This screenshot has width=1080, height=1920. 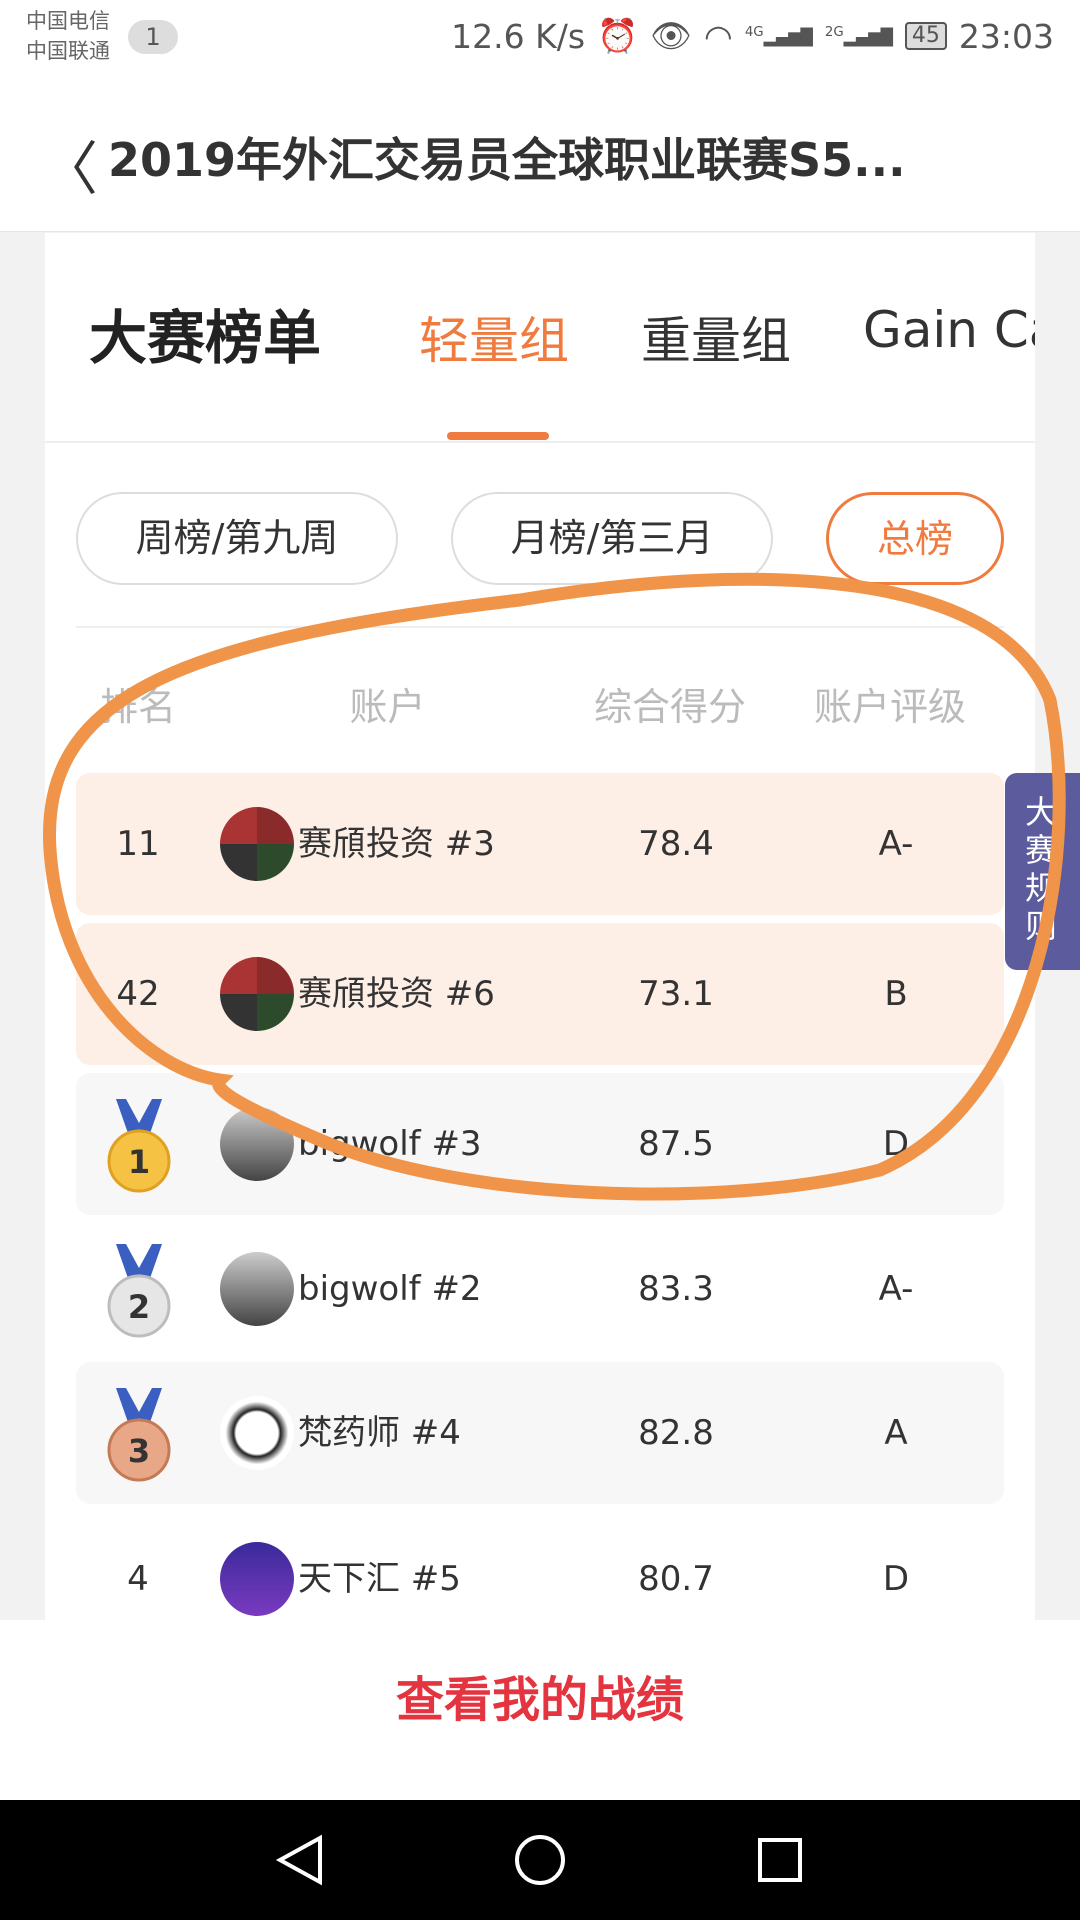 I want to click on recents-nav-icon, so click(x=780, y=1860).